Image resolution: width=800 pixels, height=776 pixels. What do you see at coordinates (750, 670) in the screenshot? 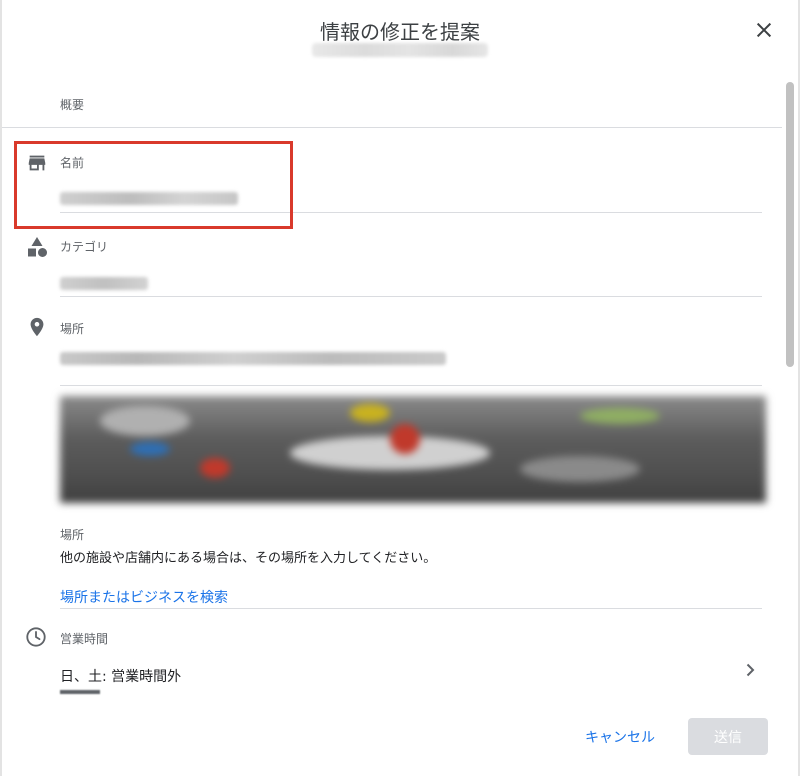
I see `chevron-right-icon` at bounding box center [750, 670].